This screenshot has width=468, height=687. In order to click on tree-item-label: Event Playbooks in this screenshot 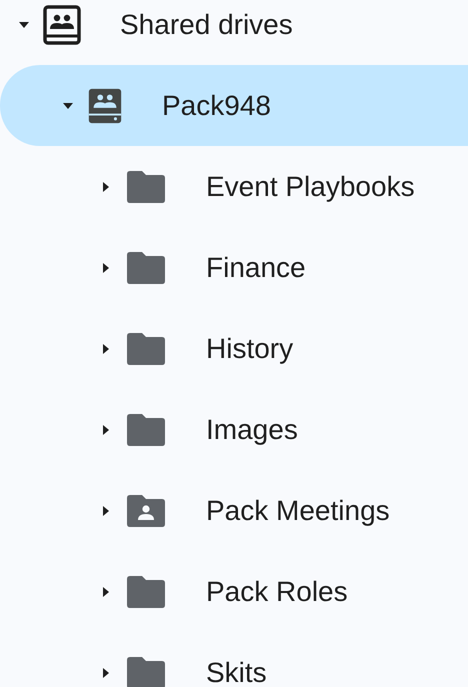, I will do `click(310, 187)`.